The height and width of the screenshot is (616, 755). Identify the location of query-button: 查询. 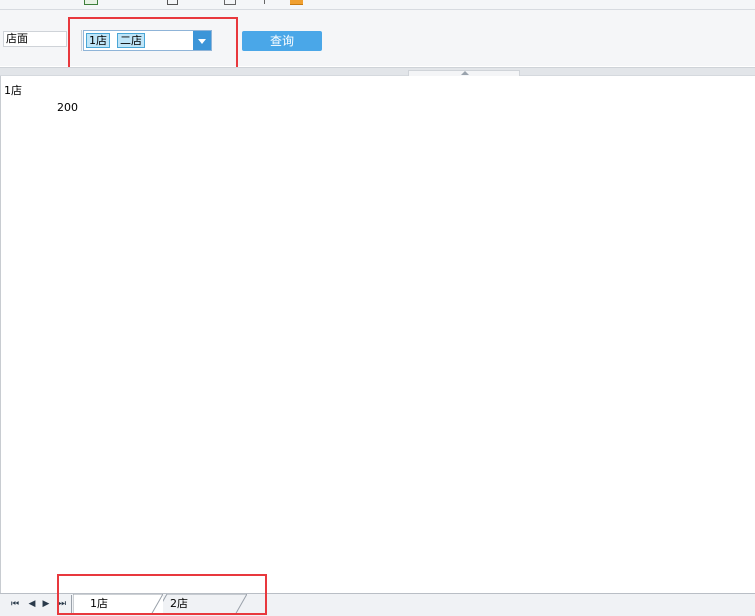
(282, 41).